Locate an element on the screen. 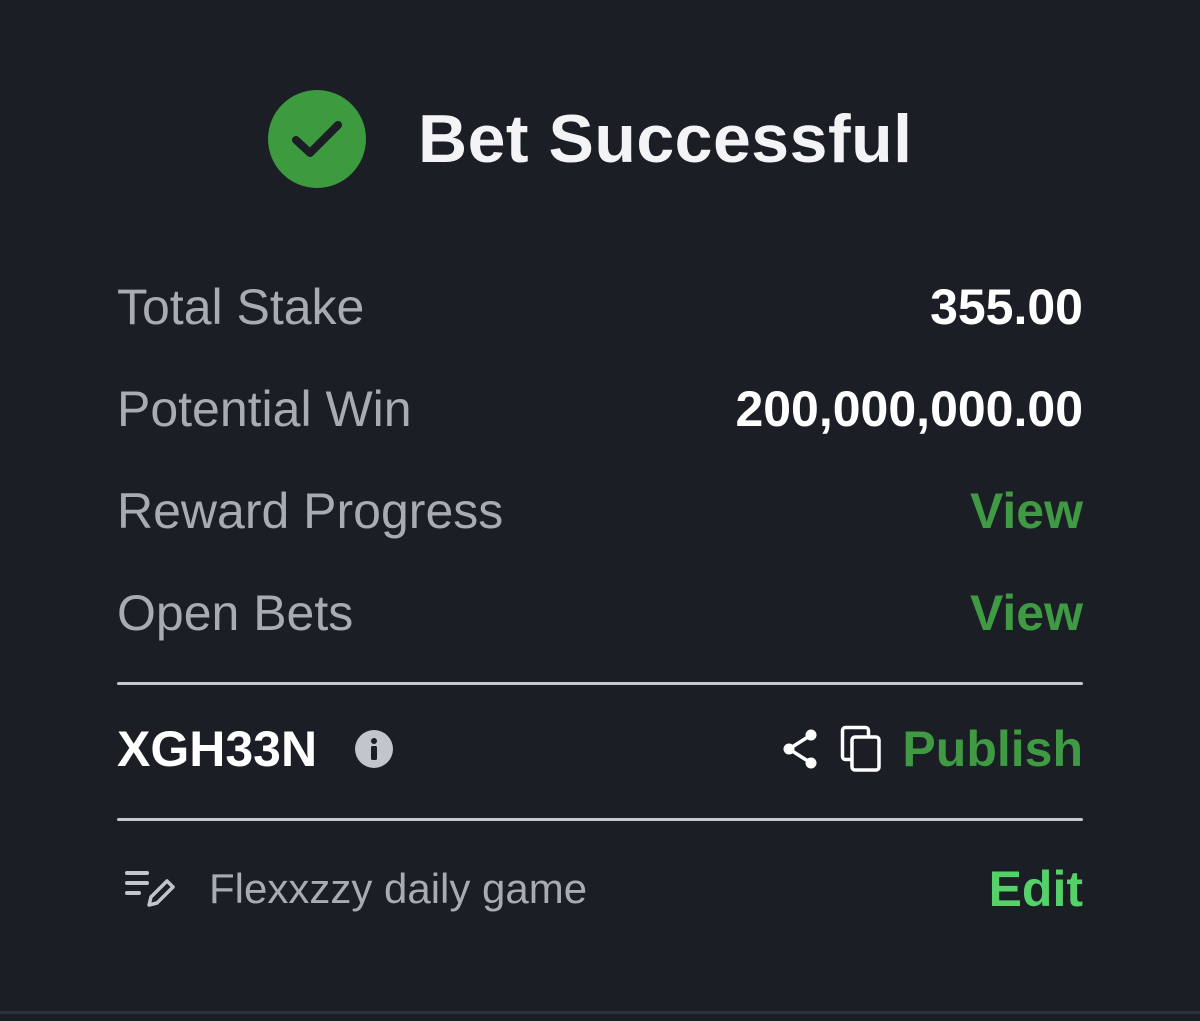 The image size is (1200, 1021). copy-icon is located at coordinates (861, 749).